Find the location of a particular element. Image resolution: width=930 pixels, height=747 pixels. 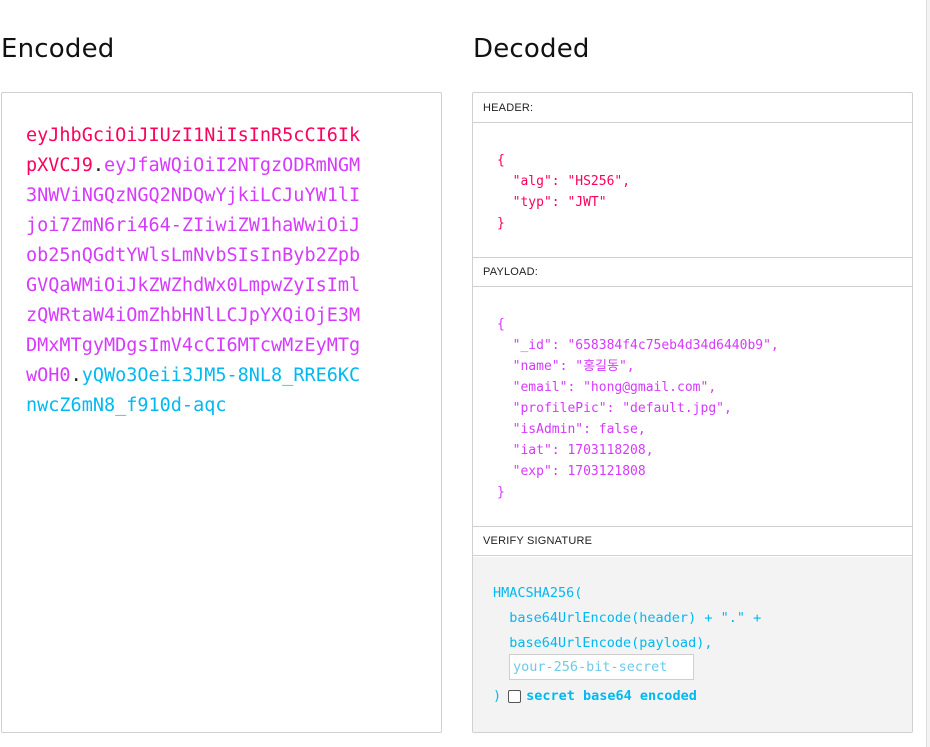

signature-section-label: VERIFY SIGNATURE is located at coordinates (692, 541).